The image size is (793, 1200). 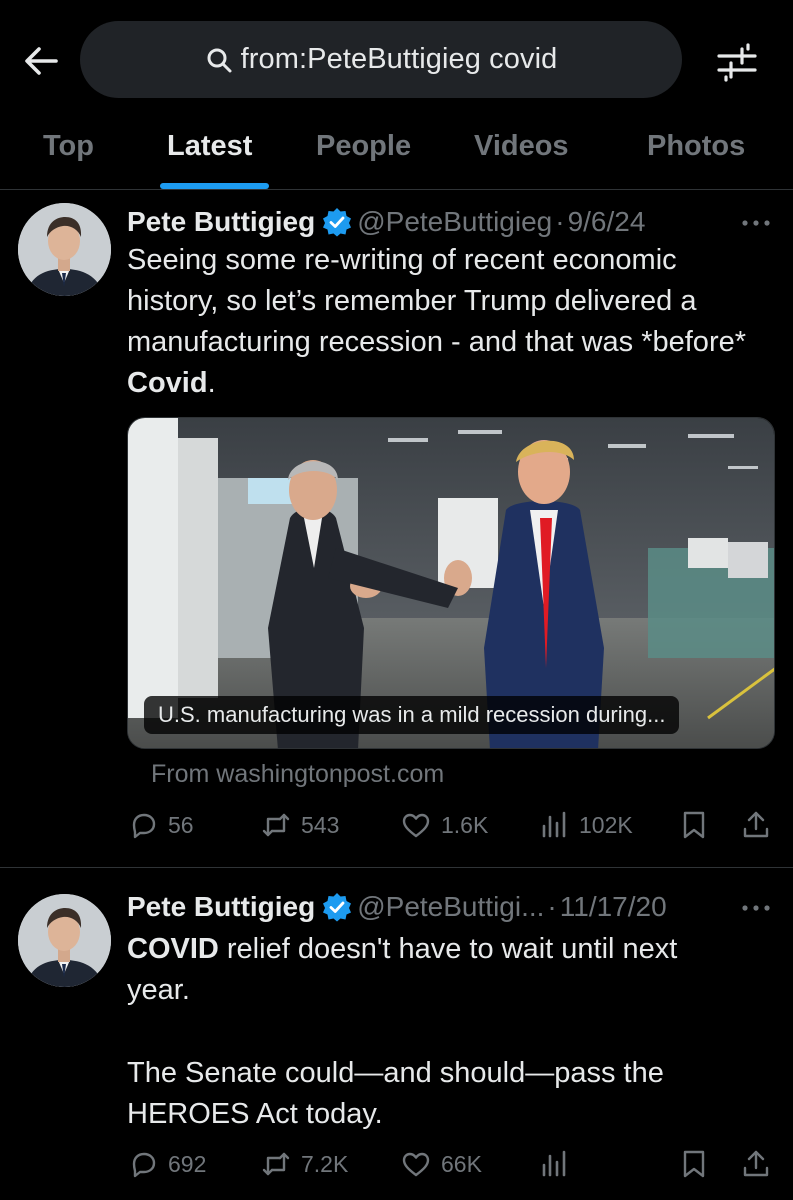 I want to click on tweet-actions: 692 7.2K 66K, so click(x=396, y=1164).